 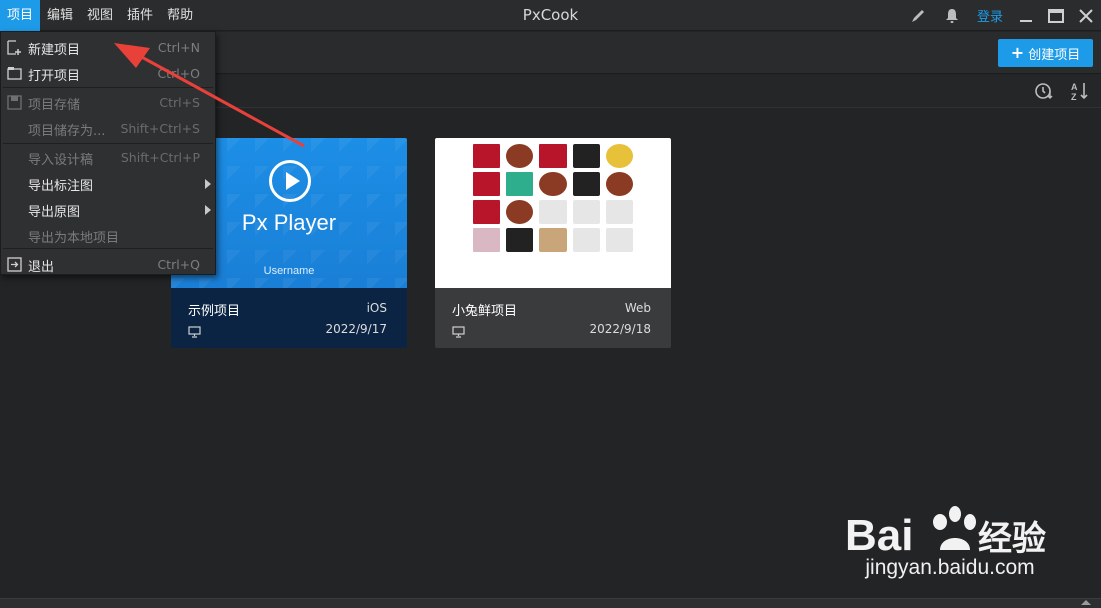 I want to click on menu-bar: 项目 编辑 视图 插件 帮助, so click(x=100, y=15).